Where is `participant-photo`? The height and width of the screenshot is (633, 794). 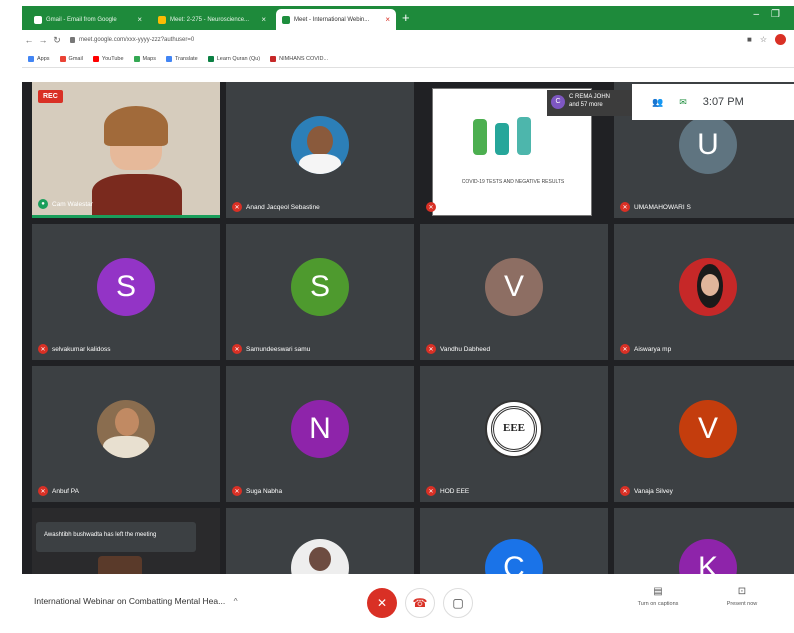 participant-photo is located at coordinates (120, 565).